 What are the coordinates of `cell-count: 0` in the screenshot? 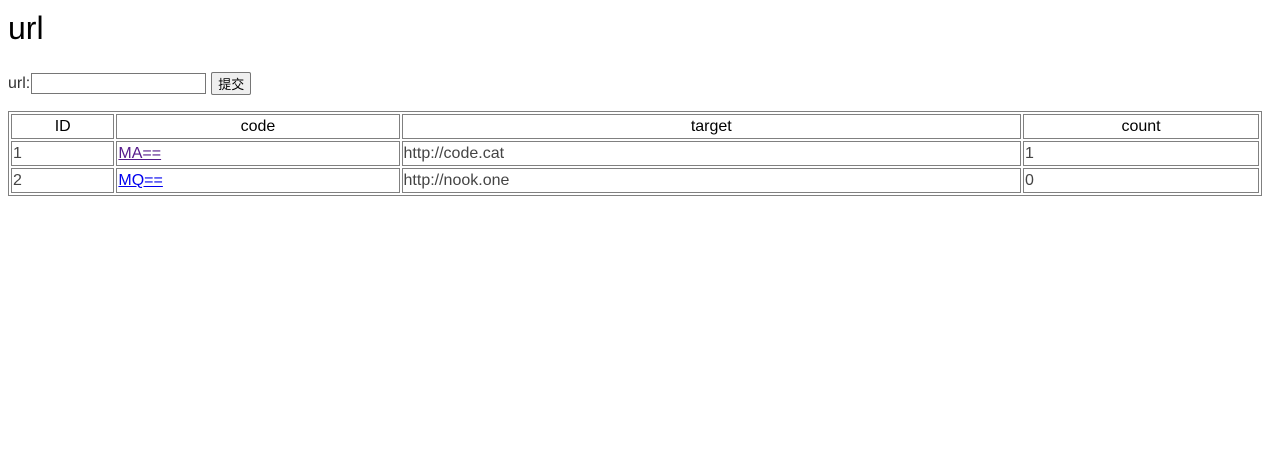 It's located at (1141, 180).